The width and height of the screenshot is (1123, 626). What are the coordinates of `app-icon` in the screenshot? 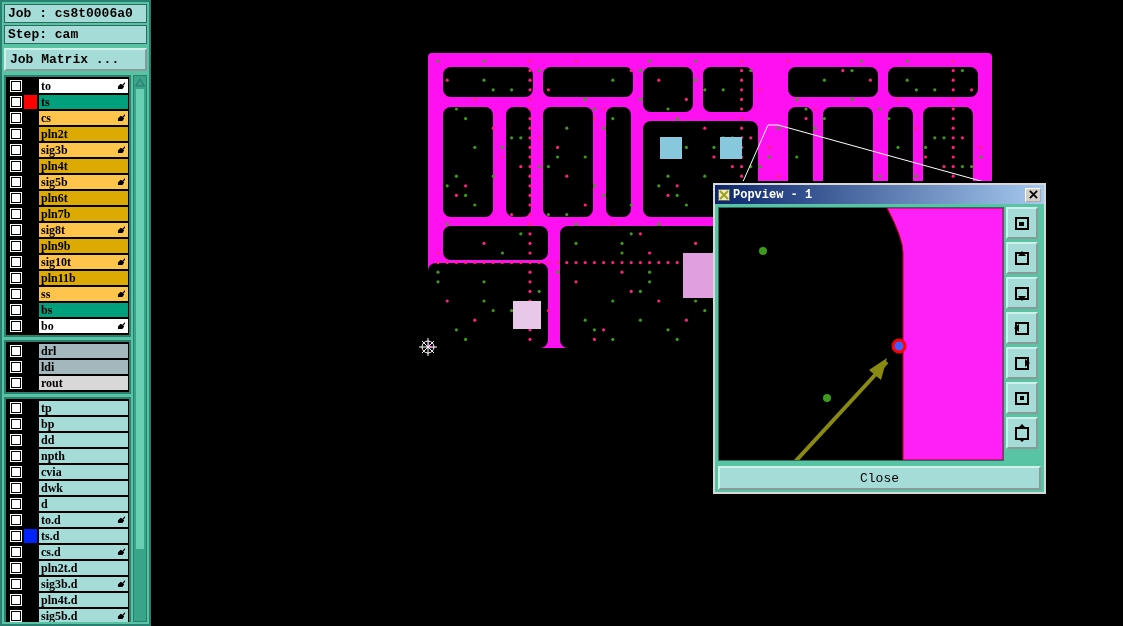 It's located at (724, 194).